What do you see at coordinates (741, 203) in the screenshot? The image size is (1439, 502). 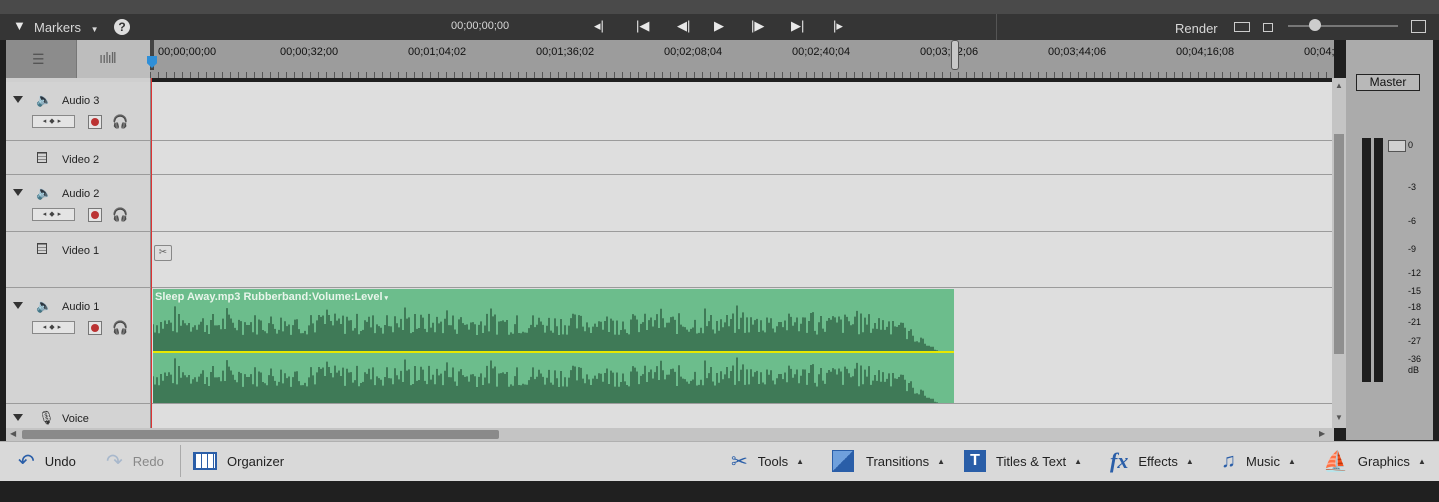 I see `track-lane-audio2` at bounding box center [741, 203].